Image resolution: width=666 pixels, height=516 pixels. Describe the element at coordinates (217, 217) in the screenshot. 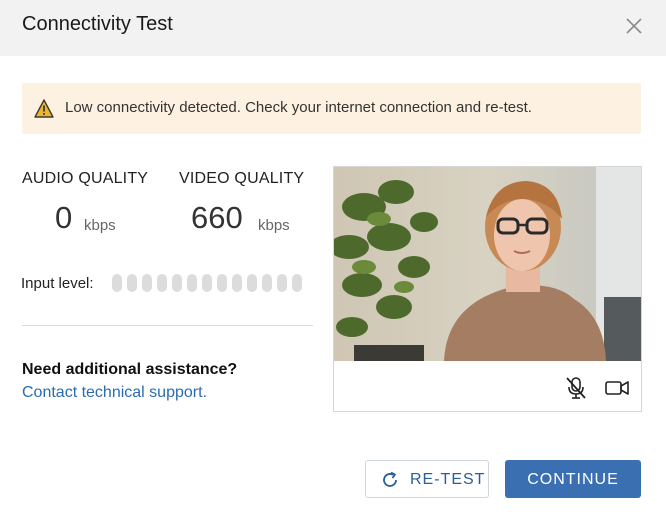

I see `video-quality-value: 660` at that location.